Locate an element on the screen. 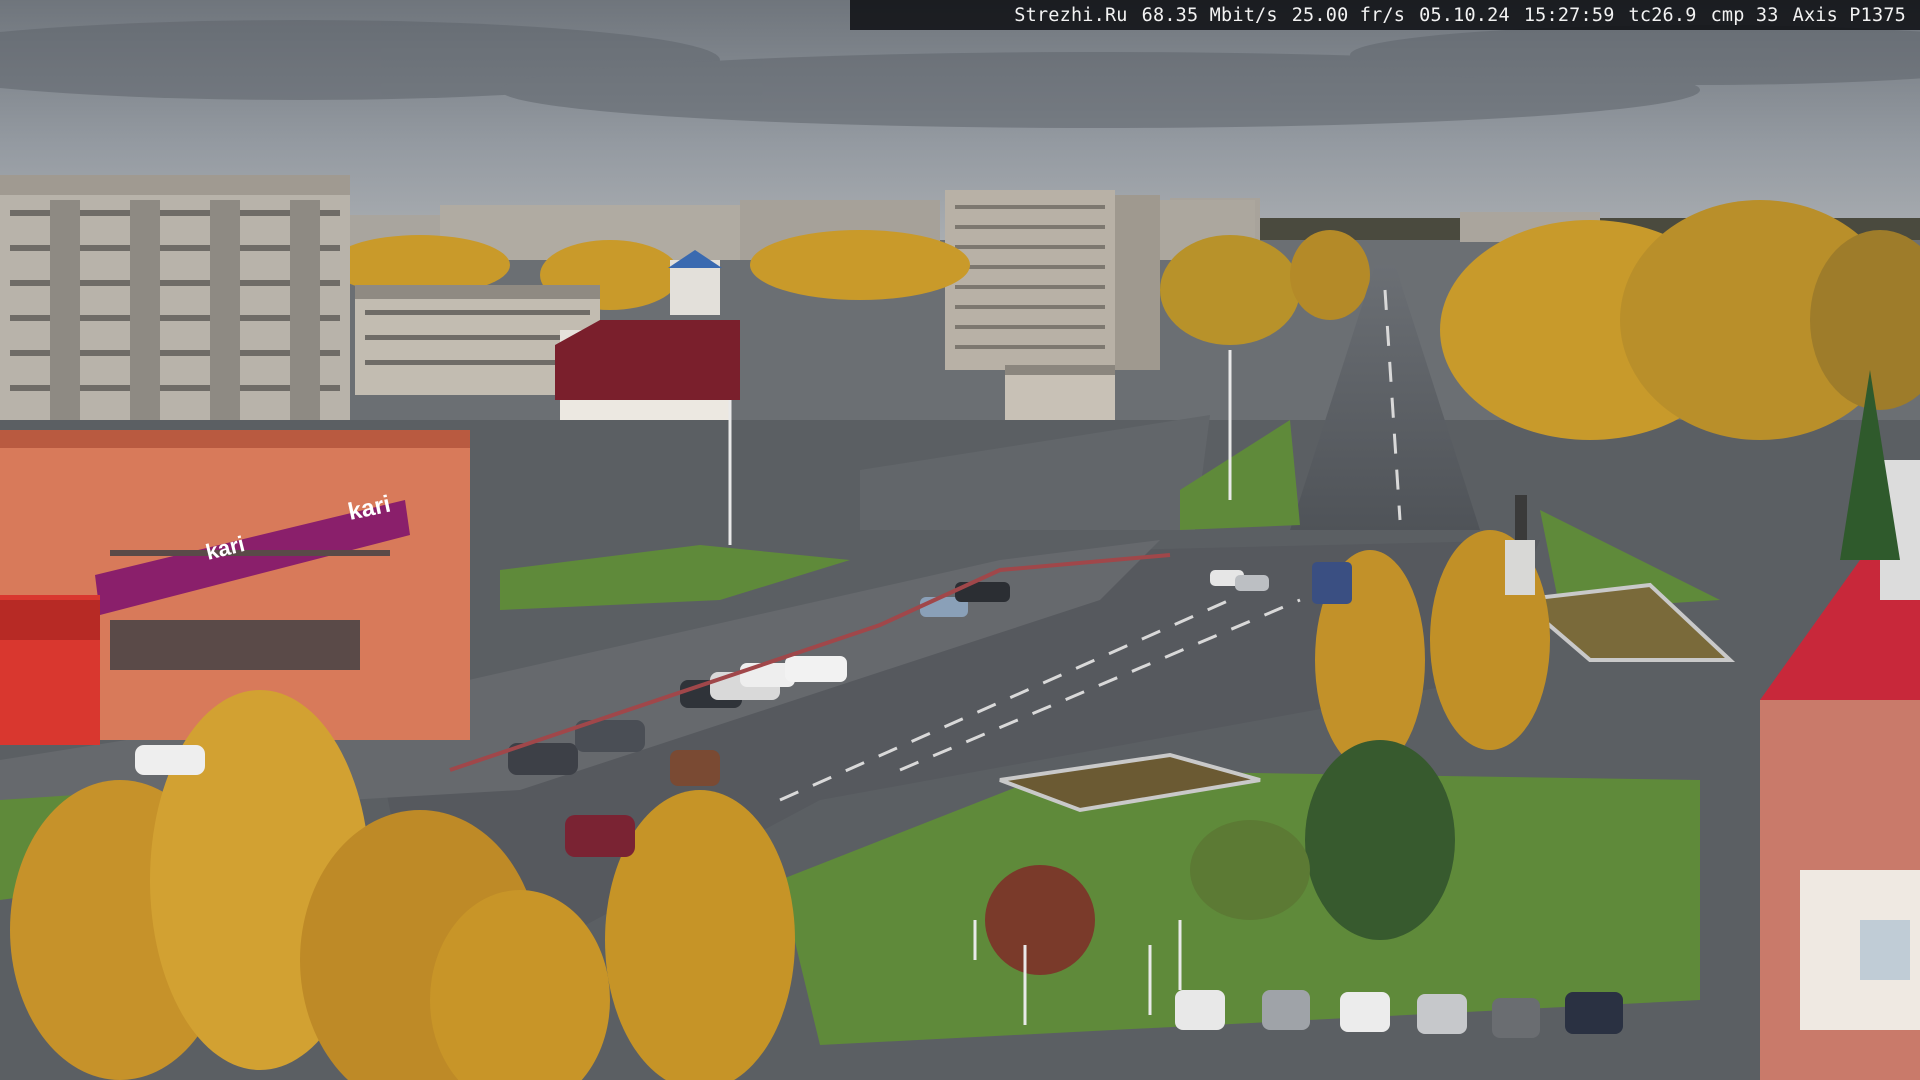  osd-bitrate: 68.35 Mbit/s is located at coordinates (1209, 15).